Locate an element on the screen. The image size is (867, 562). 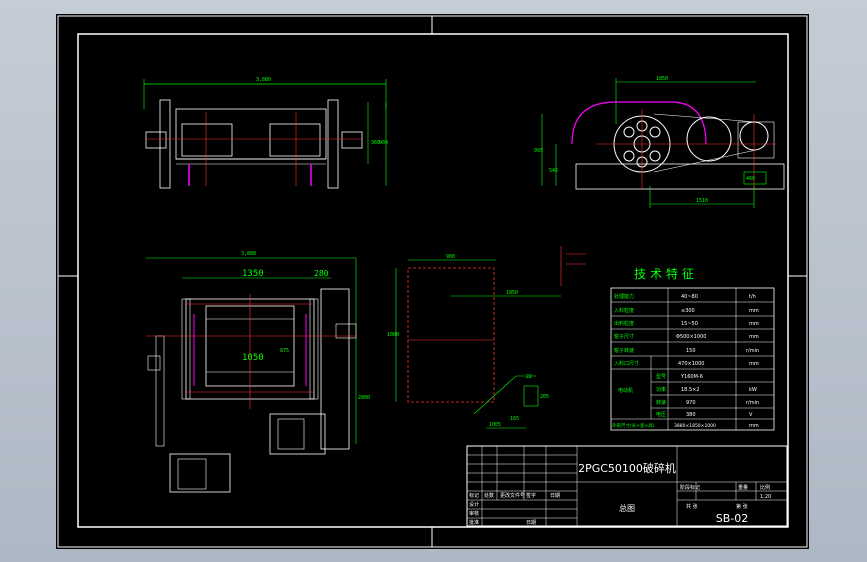
dim-top-plan-width: 3,880 is located at coordinates (263, 80).